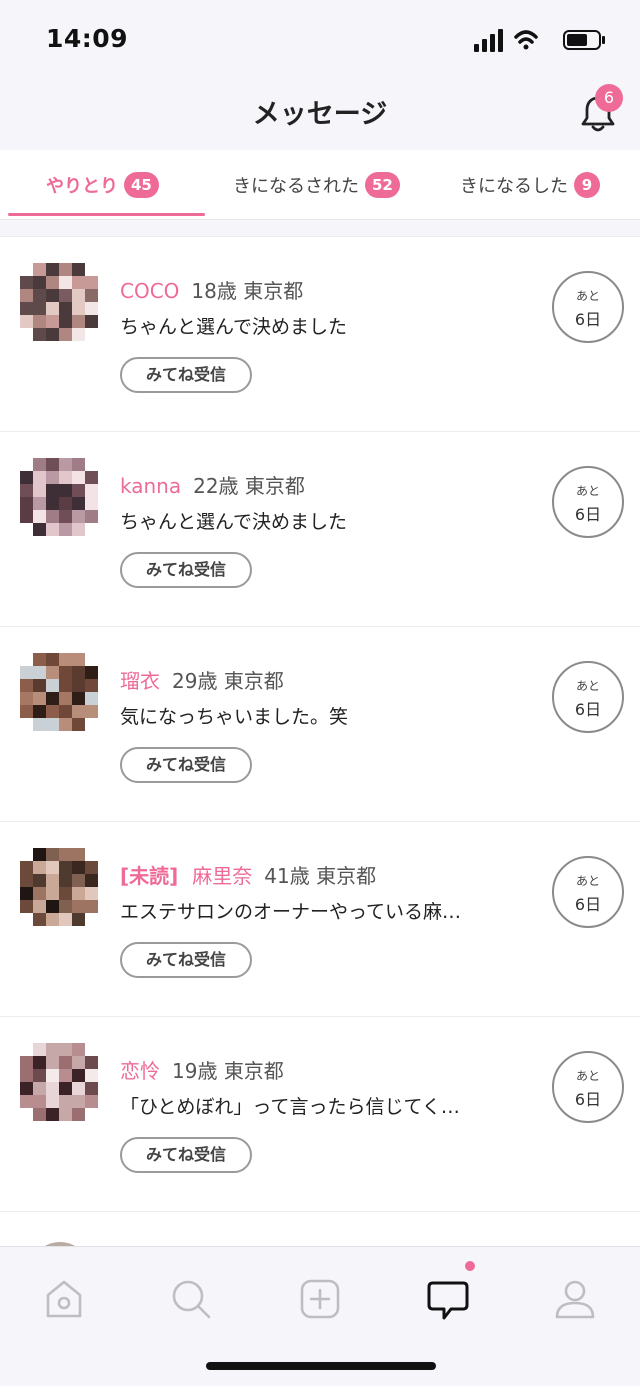  I want to click on user-name: COCO, so click(150, 291).